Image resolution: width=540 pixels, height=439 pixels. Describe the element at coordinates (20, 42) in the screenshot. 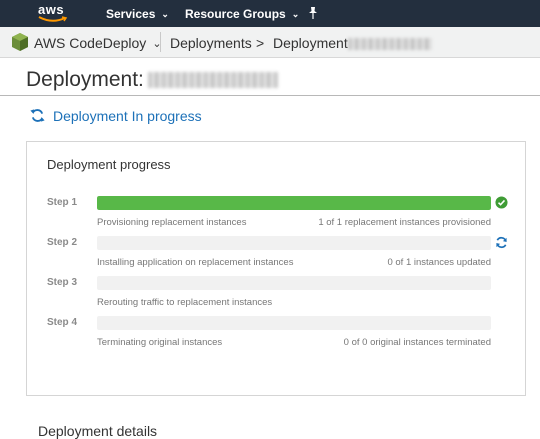

I see `codedeploy-icon` at that location.